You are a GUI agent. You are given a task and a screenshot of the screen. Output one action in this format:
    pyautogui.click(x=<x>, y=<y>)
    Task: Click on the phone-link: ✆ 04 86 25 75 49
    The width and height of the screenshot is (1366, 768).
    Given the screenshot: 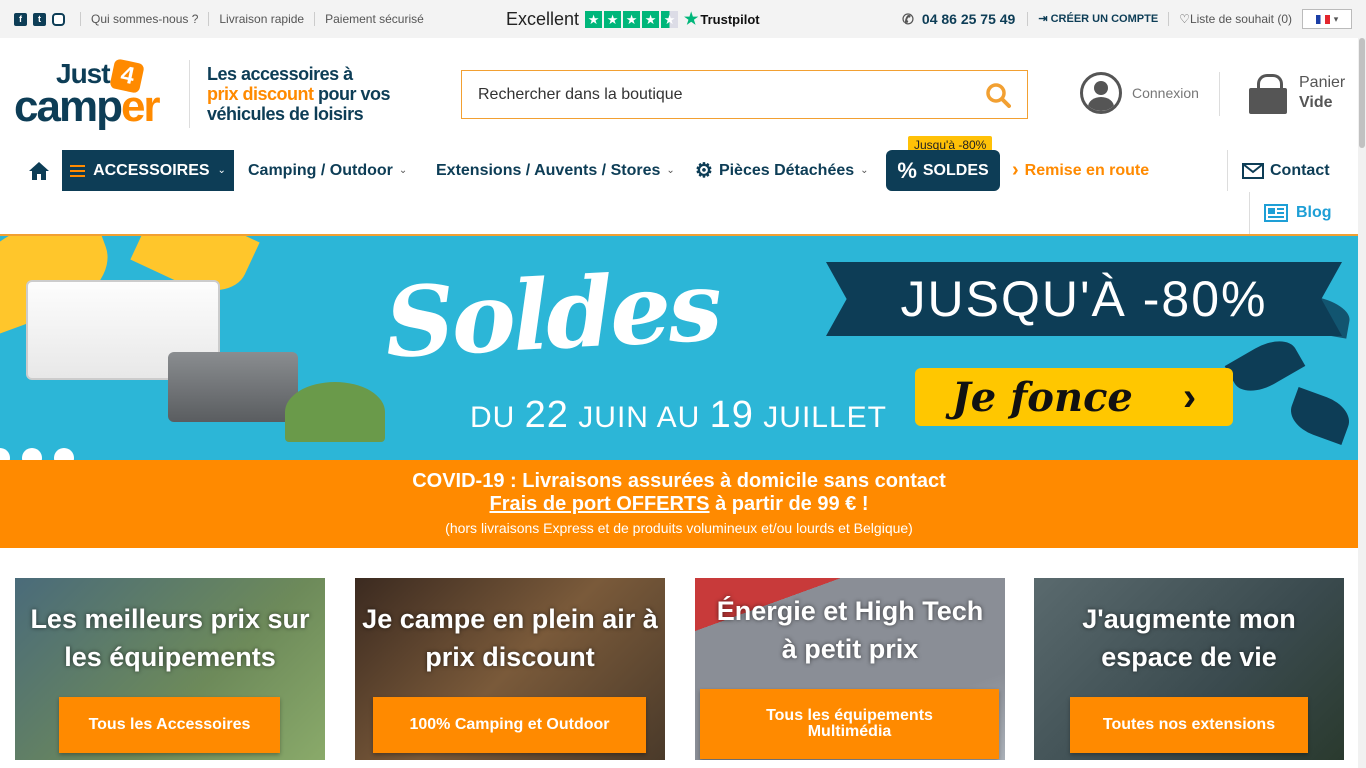 What is the action you would take?
    pyautogui.click(x=964, y=19)
    